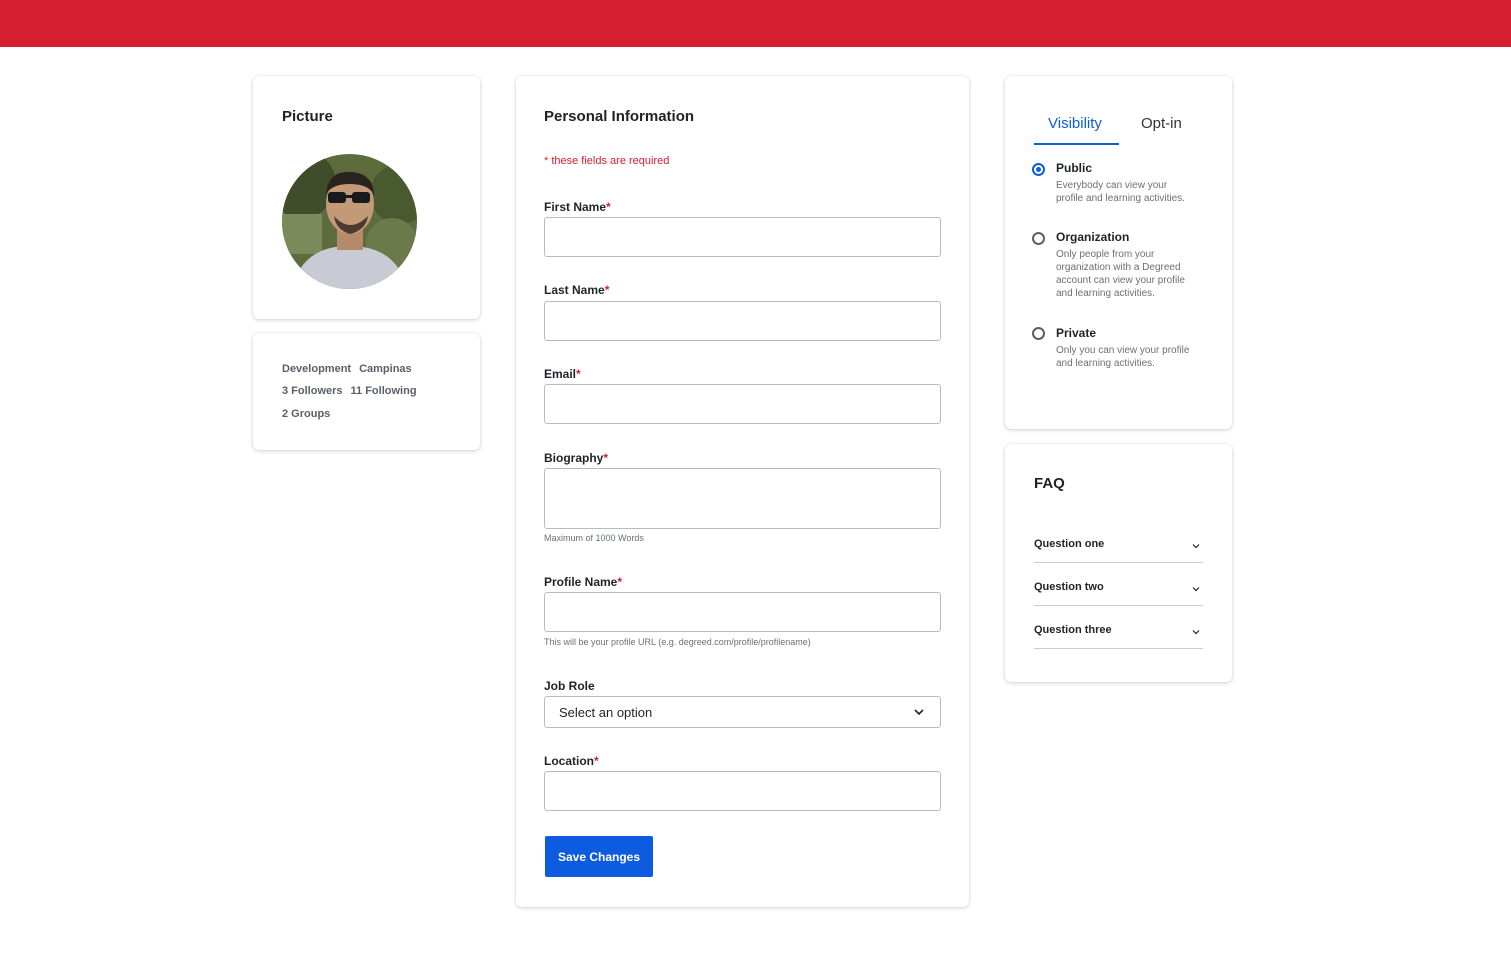 The width and height of the screenshot is (1511, 953). I want to click on biography-label: Biography*, so click(576, 458).